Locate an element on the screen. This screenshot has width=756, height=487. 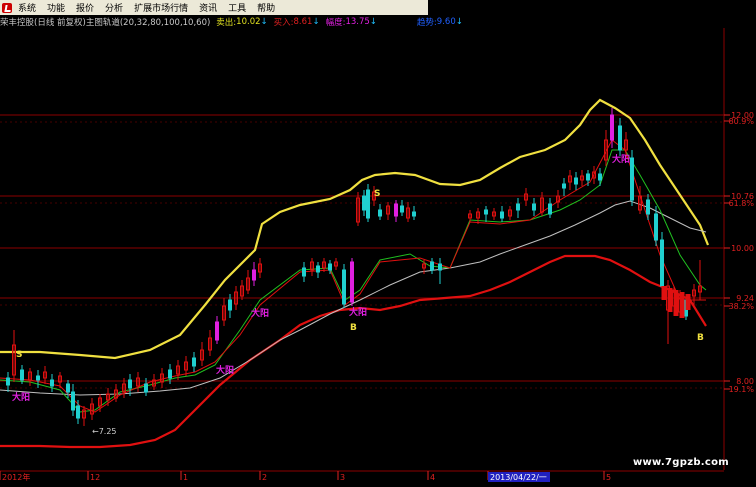
low-price-marker: ←7.25 is located at coordinates (104, 431).